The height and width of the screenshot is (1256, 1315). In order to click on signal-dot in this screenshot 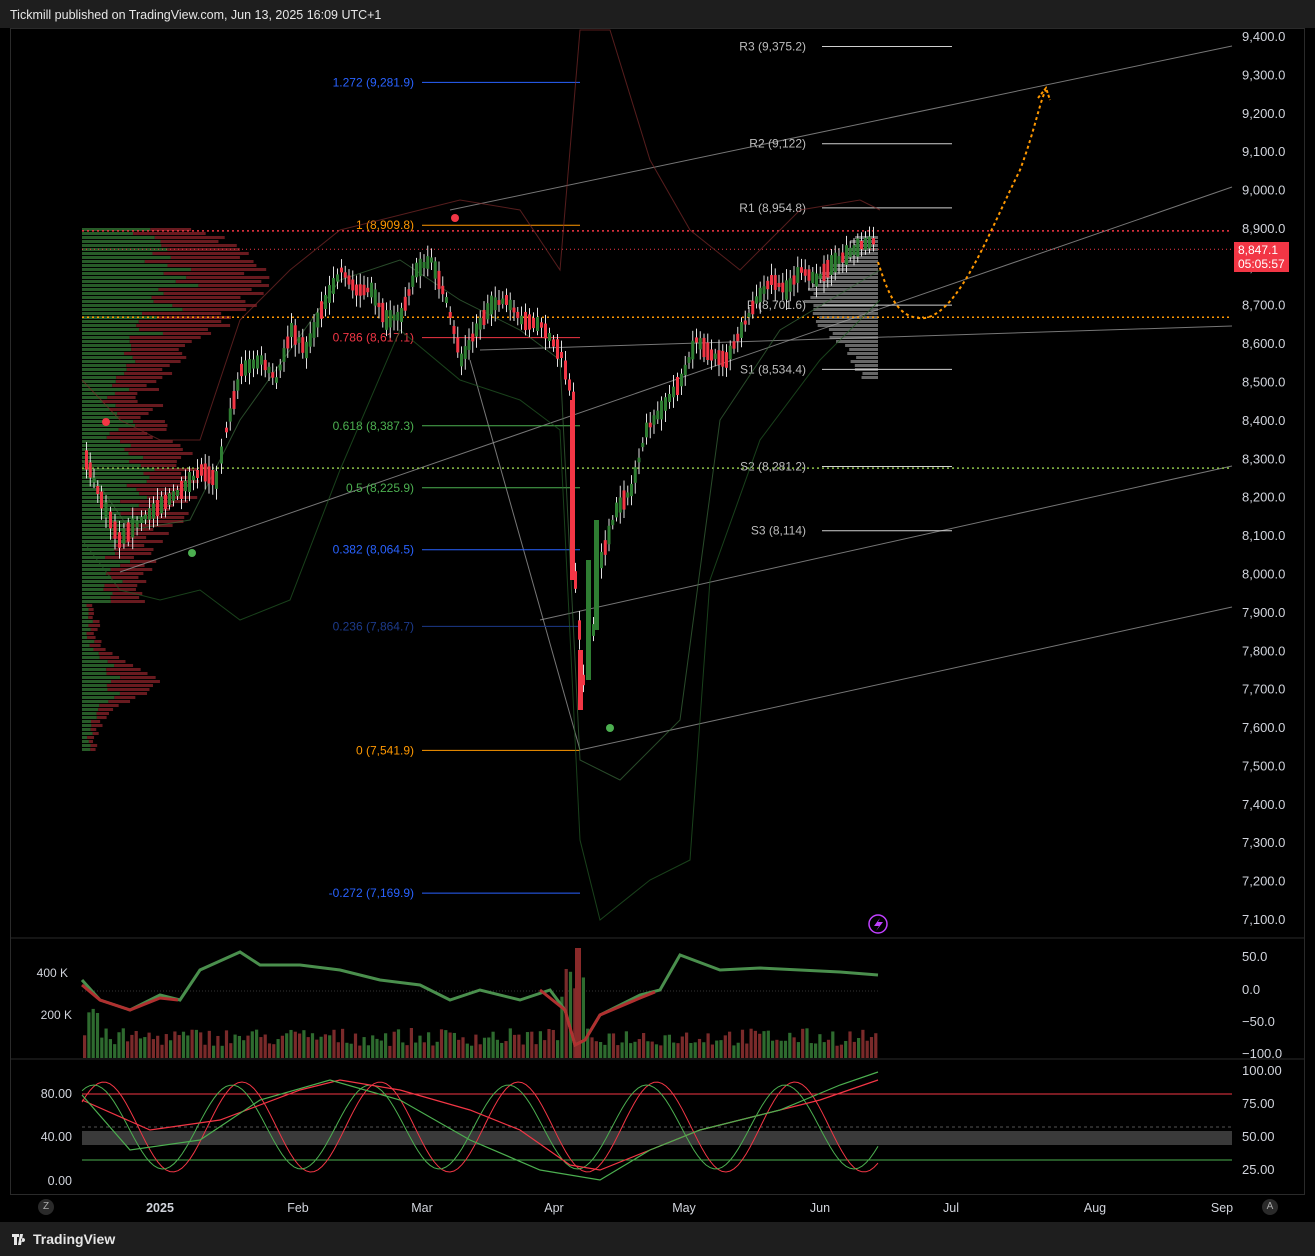, I will do `click(455, 218)`.